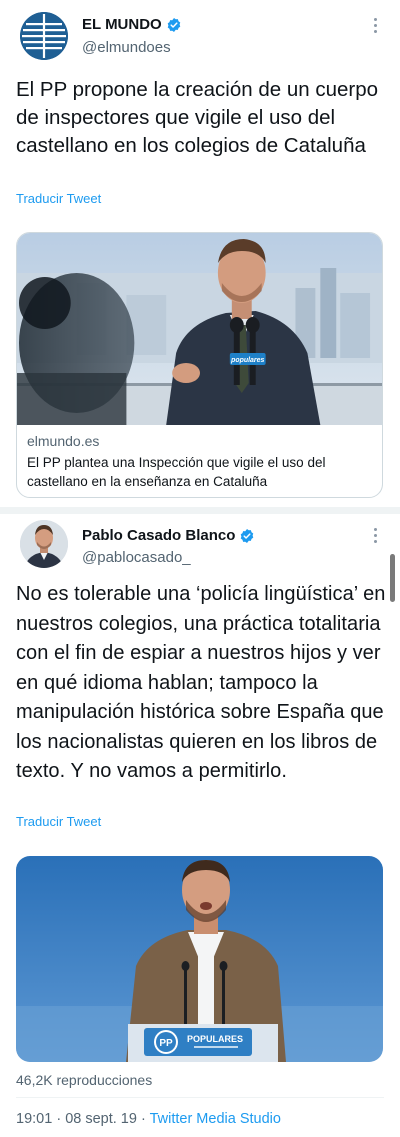  I want to click on tweet-source-link: Twitter Media Studio, so click(215, 1119).